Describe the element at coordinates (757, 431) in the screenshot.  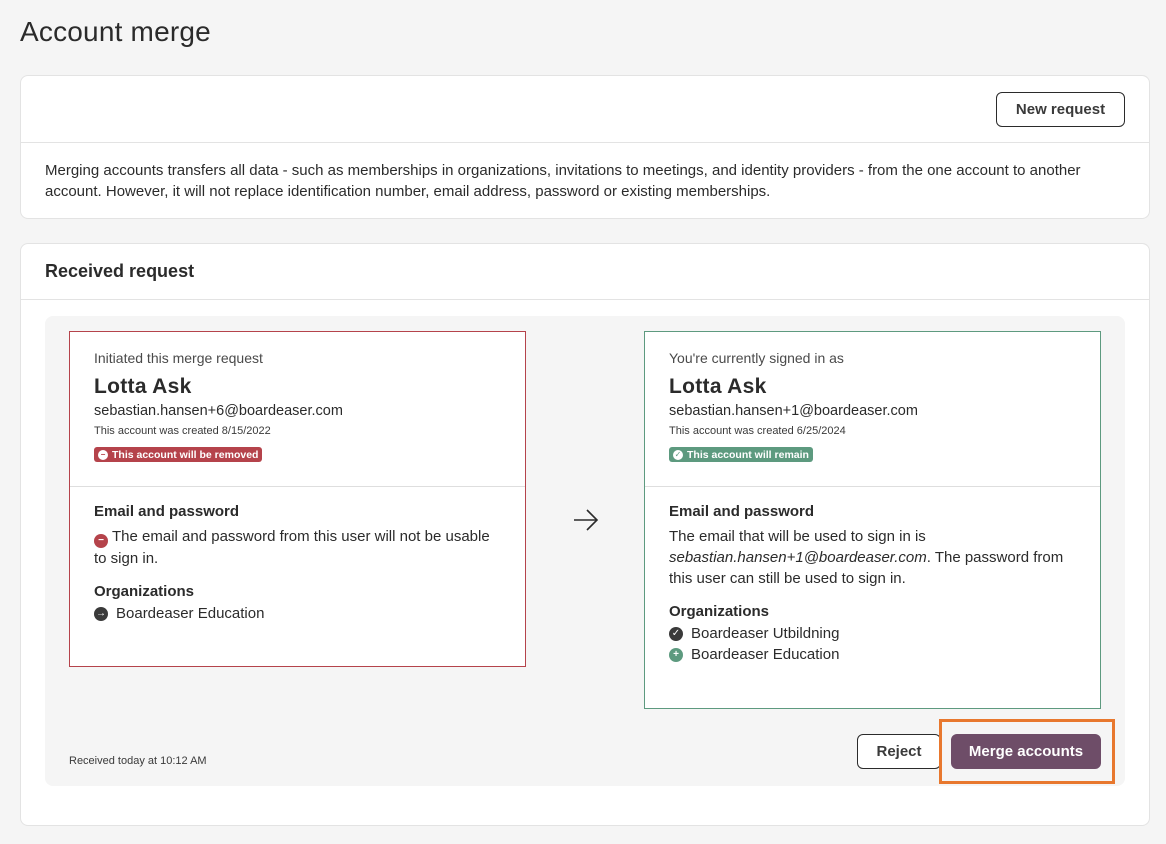
I see `target-account-created: This account was created 6/25/2024` at that location.